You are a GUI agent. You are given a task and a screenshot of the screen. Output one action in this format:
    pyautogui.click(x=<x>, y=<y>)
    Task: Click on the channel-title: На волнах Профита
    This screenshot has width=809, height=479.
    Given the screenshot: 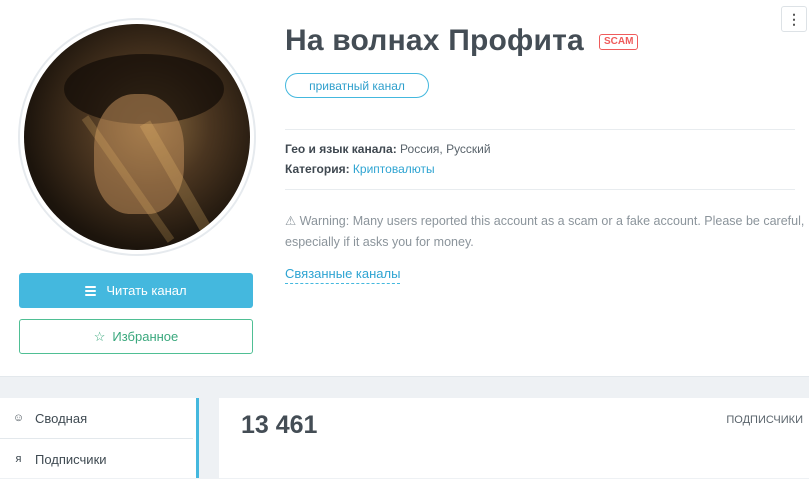 What is the action you would take?
    pyautogui.click(x=434, y=40)
    